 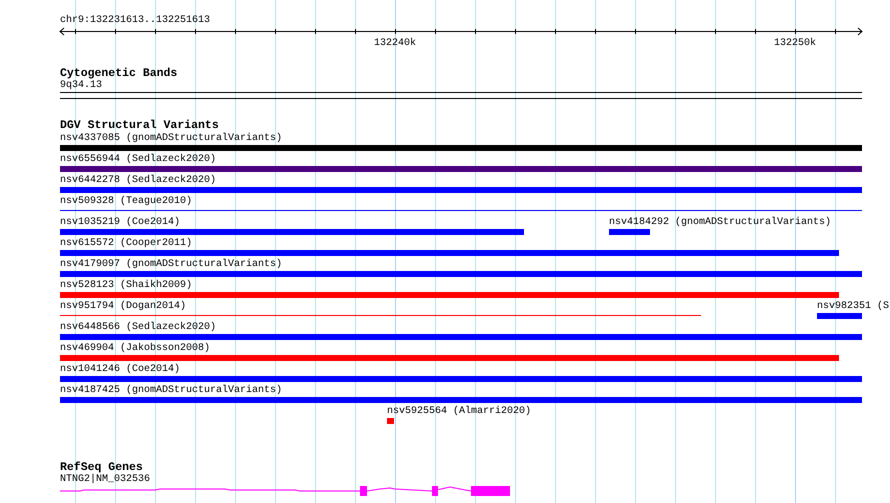 I want to click on variant-label: nsv1035219 (Coe2014), so click(x=120, y=222).